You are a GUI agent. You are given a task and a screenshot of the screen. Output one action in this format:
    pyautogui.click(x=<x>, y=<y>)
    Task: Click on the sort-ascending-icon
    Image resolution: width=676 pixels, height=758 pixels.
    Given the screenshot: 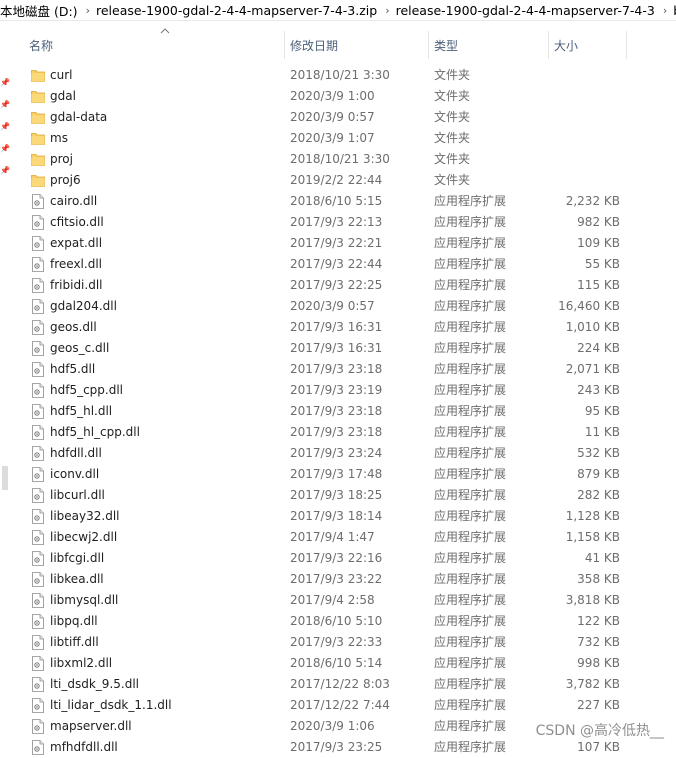 What is the action you would take?
    pyautogui.click(x=165, y=31)
    